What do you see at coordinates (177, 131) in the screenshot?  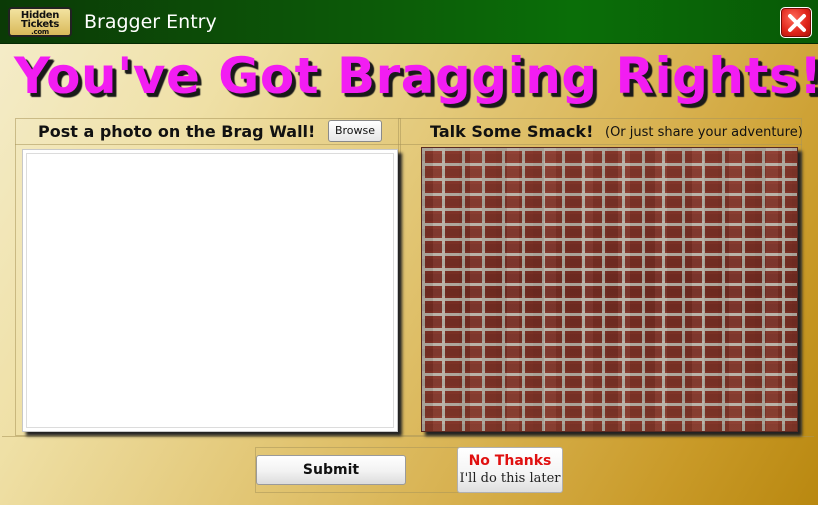 I see `photo-section-title: Post a photo on the Brag Wall!` at bounding box center [177, 131].